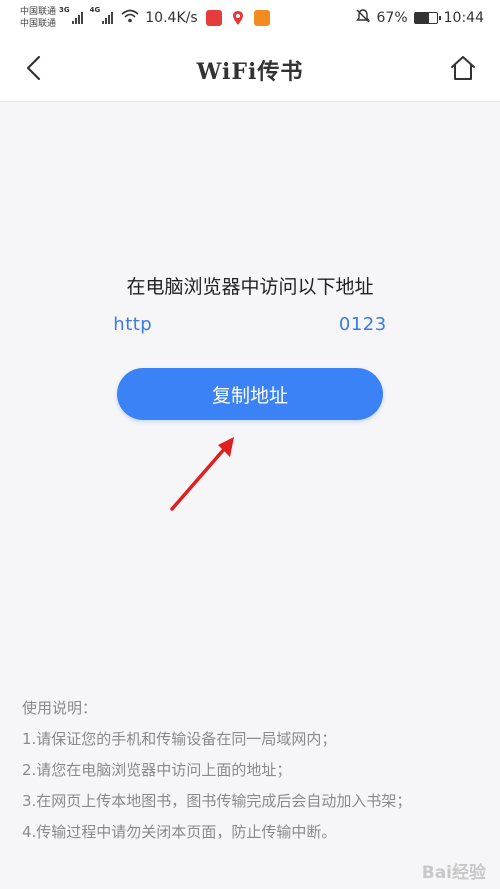 The width and height of the screenshot is (500, 889). What do you see at coordinates (363, 18) in the screenshot?
I see `bell-muted-icon` at bounding box center [363, 18].